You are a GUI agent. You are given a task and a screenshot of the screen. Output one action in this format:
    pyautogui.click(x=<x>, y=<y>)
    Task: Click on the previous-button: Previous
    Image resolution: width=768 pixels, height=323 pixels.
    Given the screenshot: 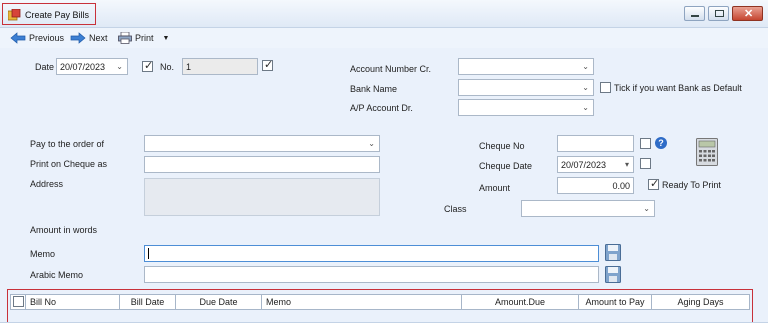 What is the action you would take?
    pyautogui.click(x=37, y=38)
    